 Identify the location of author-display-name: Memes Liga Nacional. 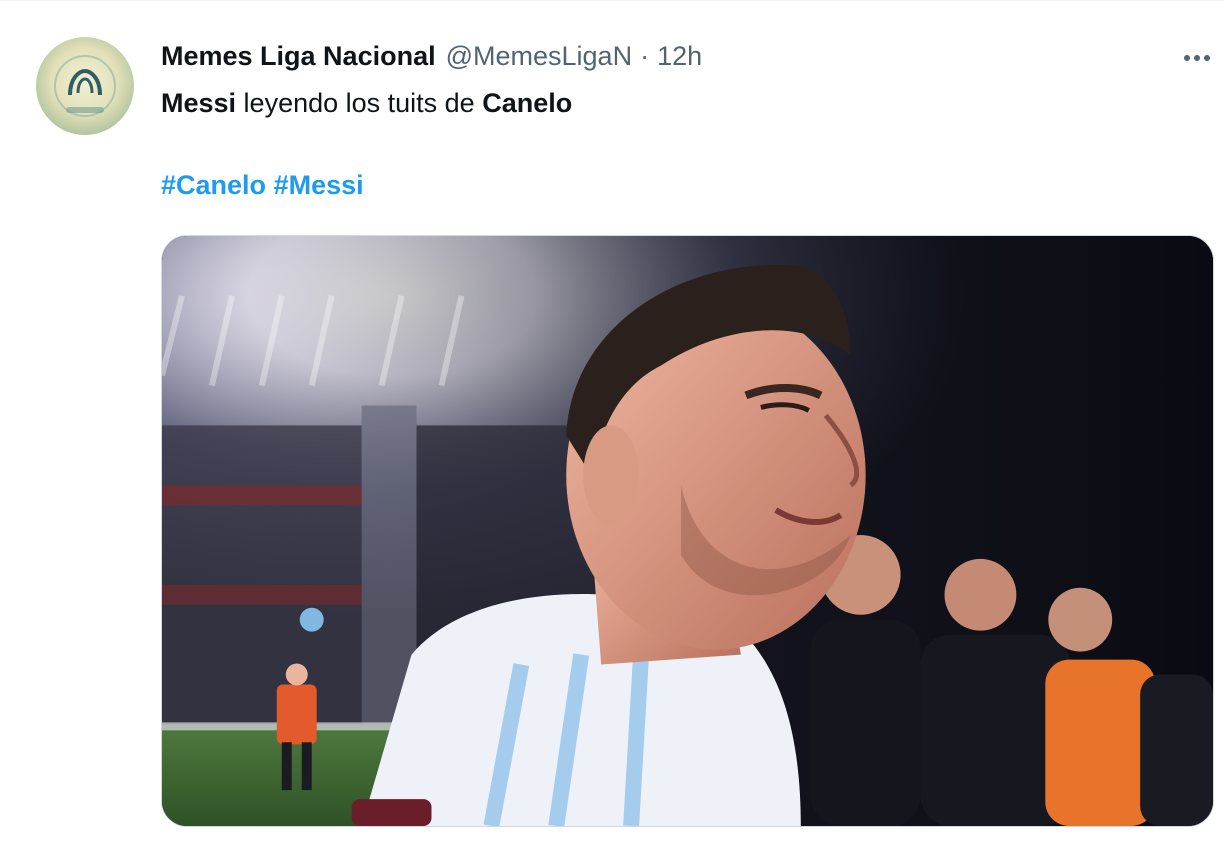
(298, 56).